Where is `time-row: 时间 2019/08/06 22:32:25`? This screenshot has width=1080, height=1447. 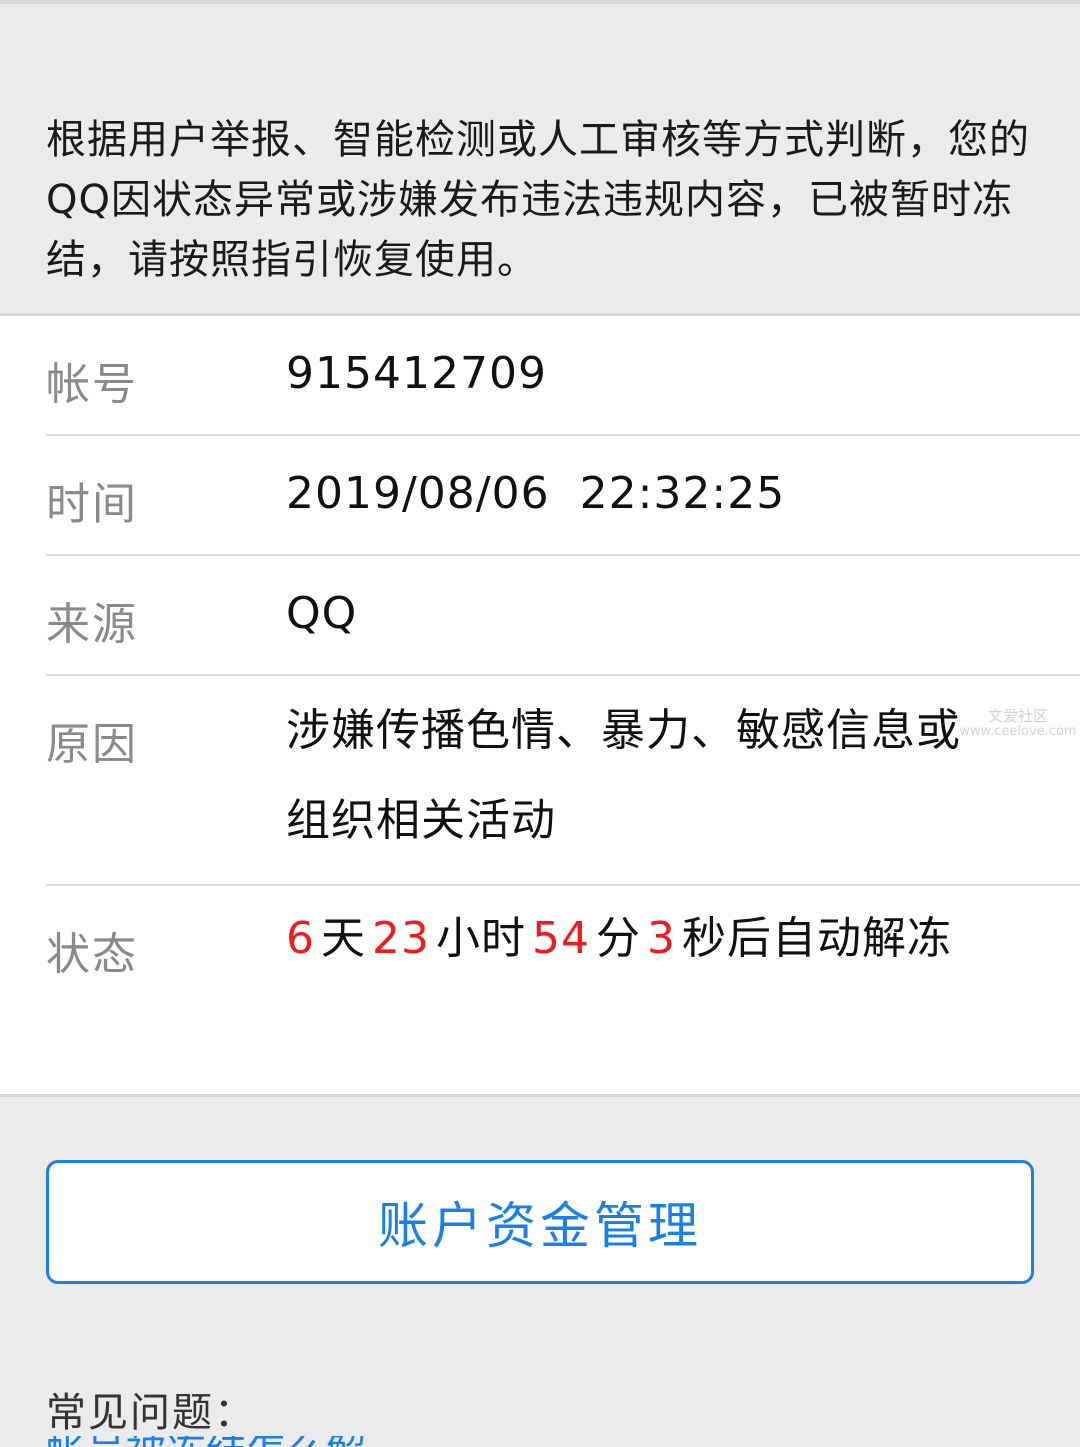 time-row: 时间 2019/08/06 22:32:25 is located at coordinates (563, 496).